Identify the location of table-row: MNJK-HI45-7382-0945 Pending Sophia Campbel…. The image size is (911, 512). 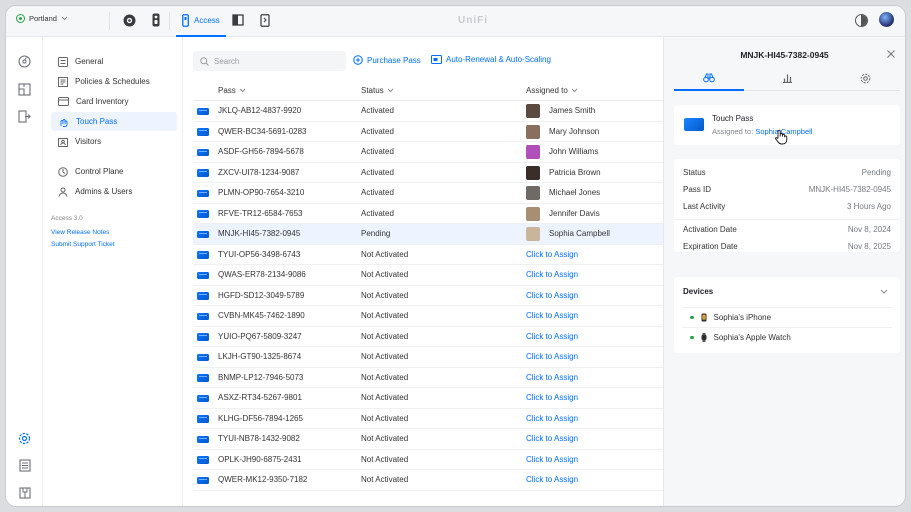
(428, 234).